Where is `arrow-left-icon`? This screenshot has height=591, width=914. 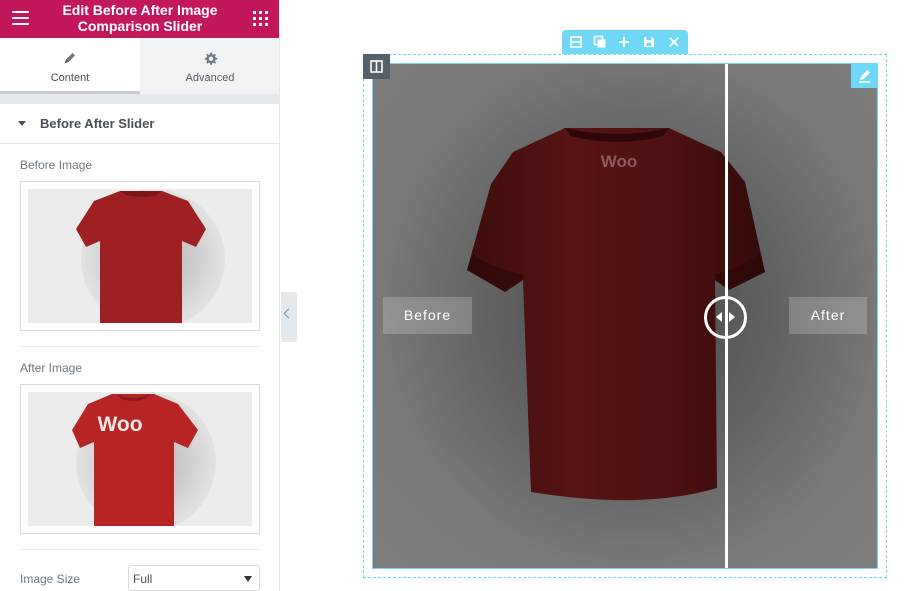
arrow-left-icon is located at coordinates (719, 317).